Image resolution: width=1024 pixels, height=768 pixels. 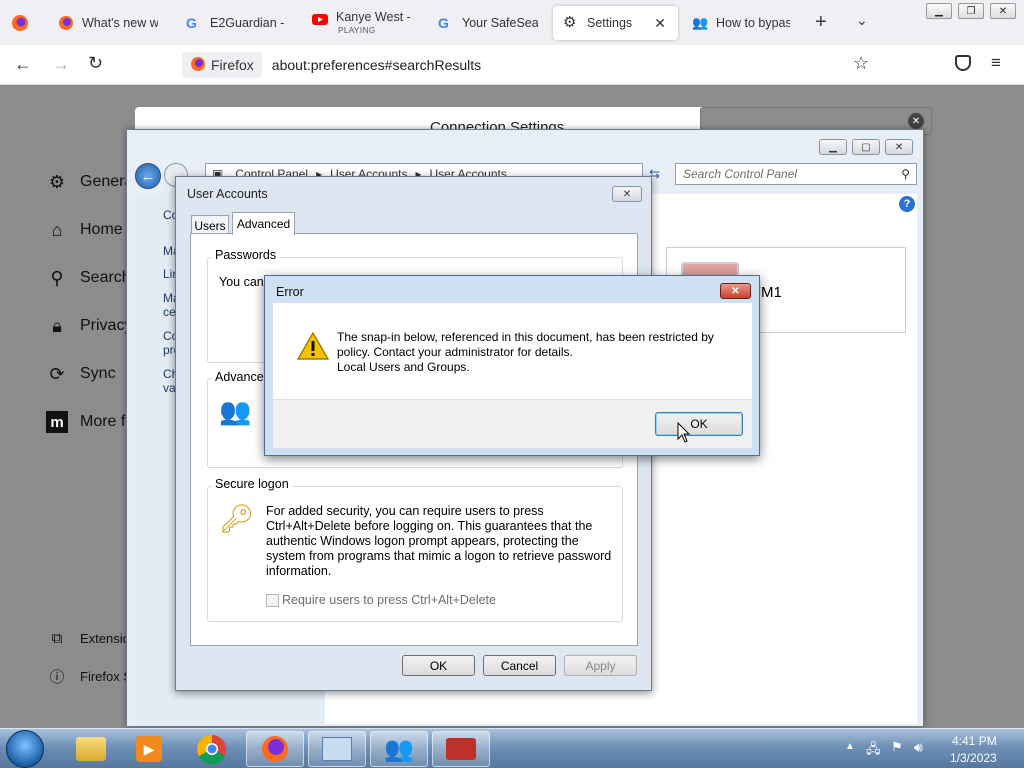 What do you see at coordinates (530, 65) in the screenshot?
I see `url-bar: Firefox about:preferences#searchResults` at bounding box center [530, 65].